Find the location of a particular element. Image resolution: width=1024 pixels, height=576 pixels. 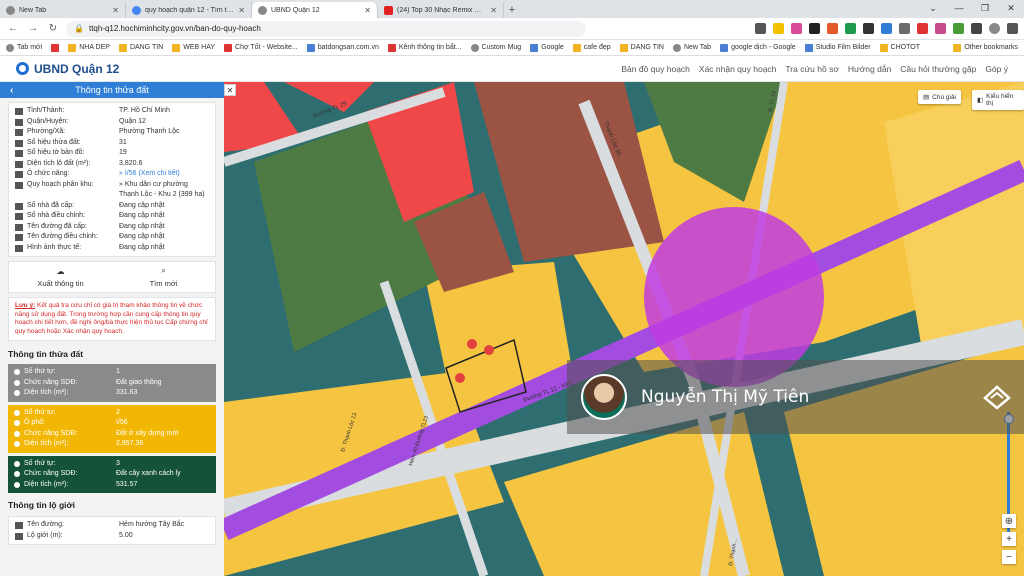

site-logo: UBND Quận 12 is located at coordinates (67, 69).